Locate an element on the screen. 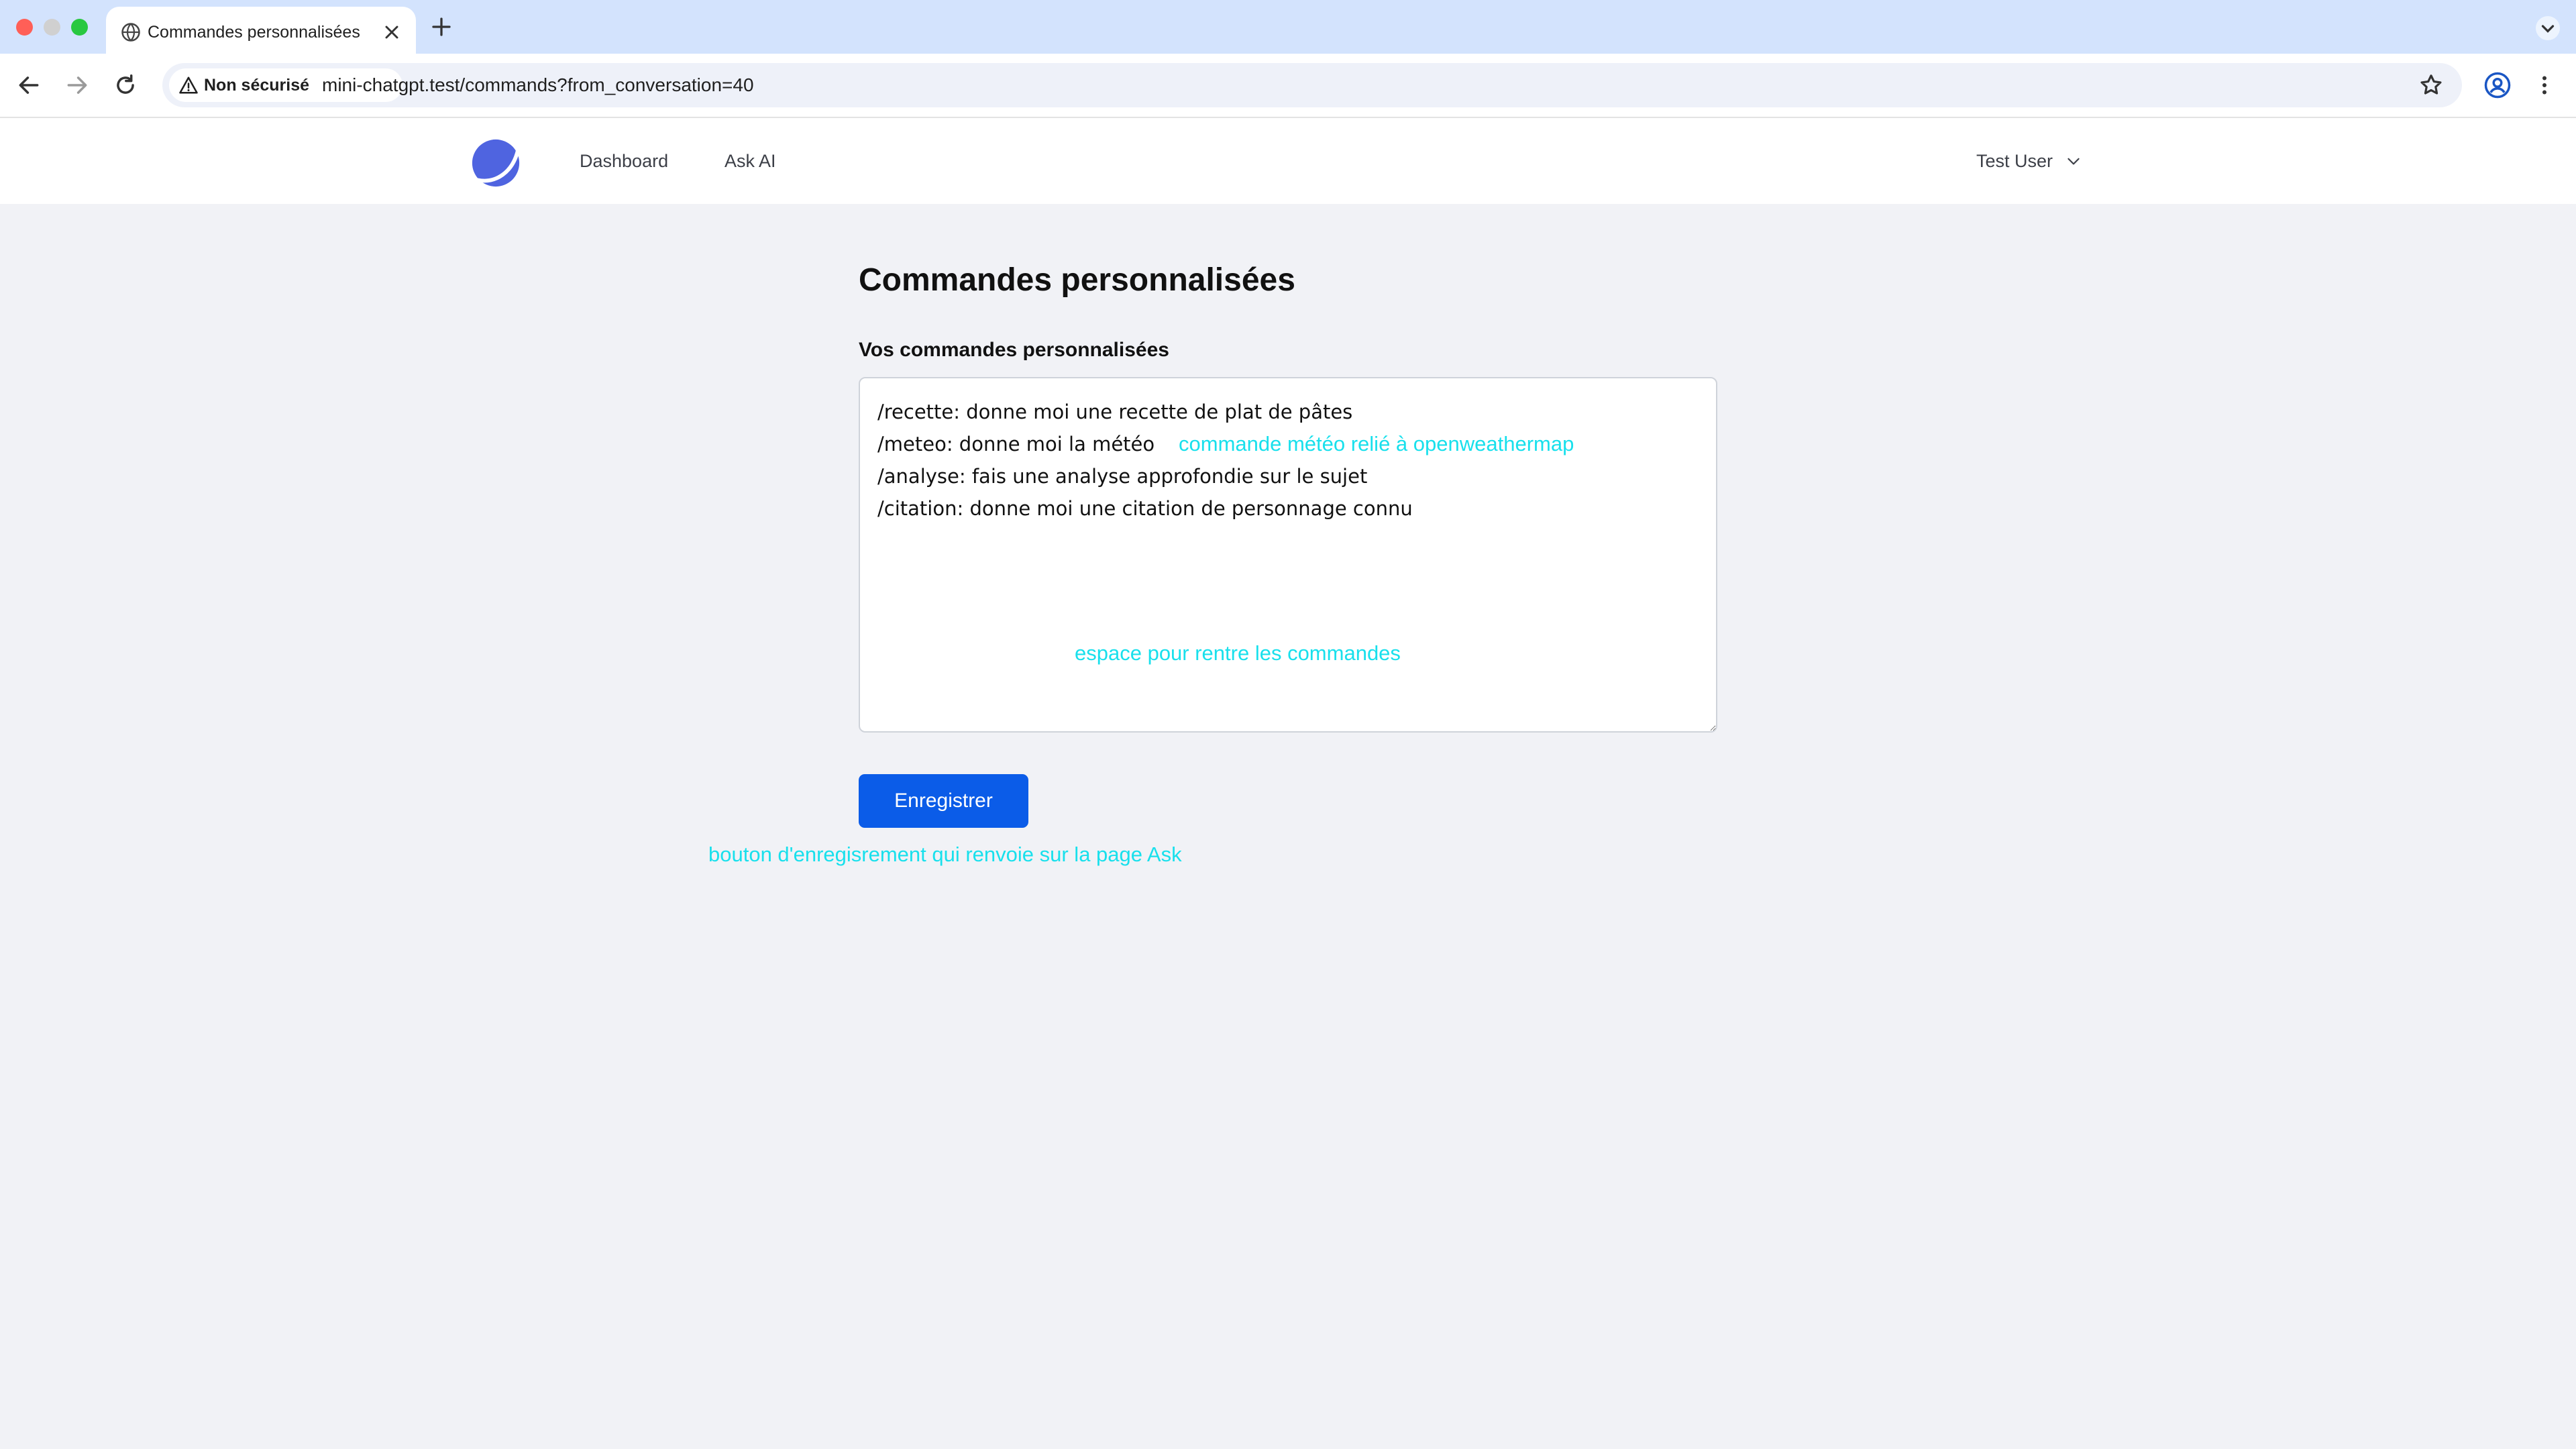 This screenshot has width=2576, height=1449. back-arrow-icon is located at coordinates (29, 85).